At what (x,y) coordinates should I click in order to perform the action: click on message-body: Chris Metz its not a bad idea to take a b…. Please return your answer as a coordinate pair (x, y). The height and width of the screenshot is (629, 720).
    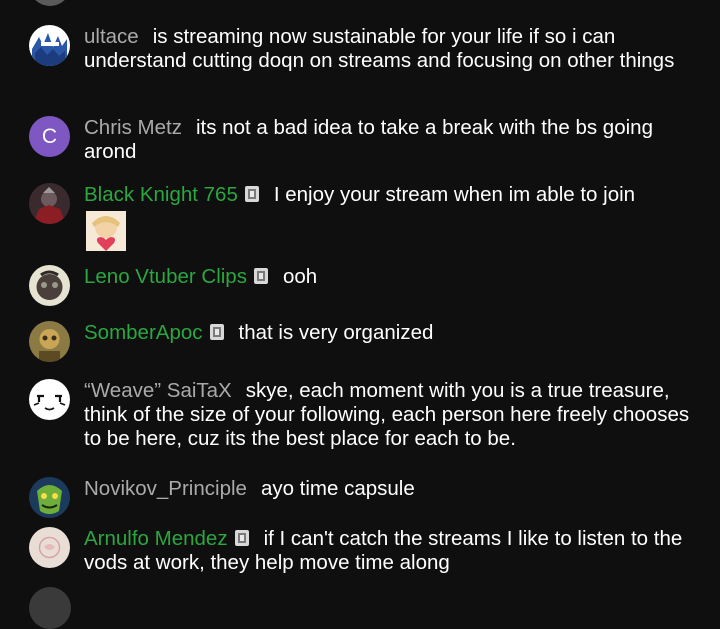
    Looking at the image, I should click on (388, 140).